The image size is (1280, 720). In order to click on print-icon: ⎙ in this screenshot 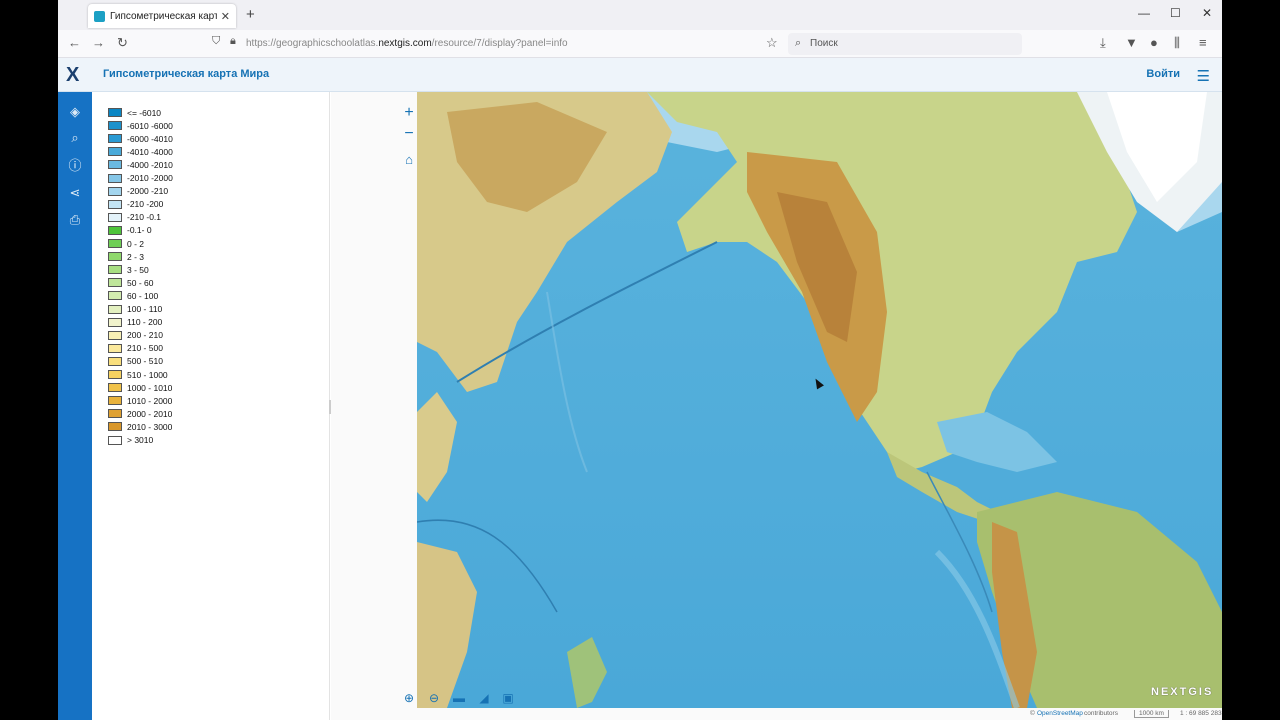, I will do `click(75, 220)`.